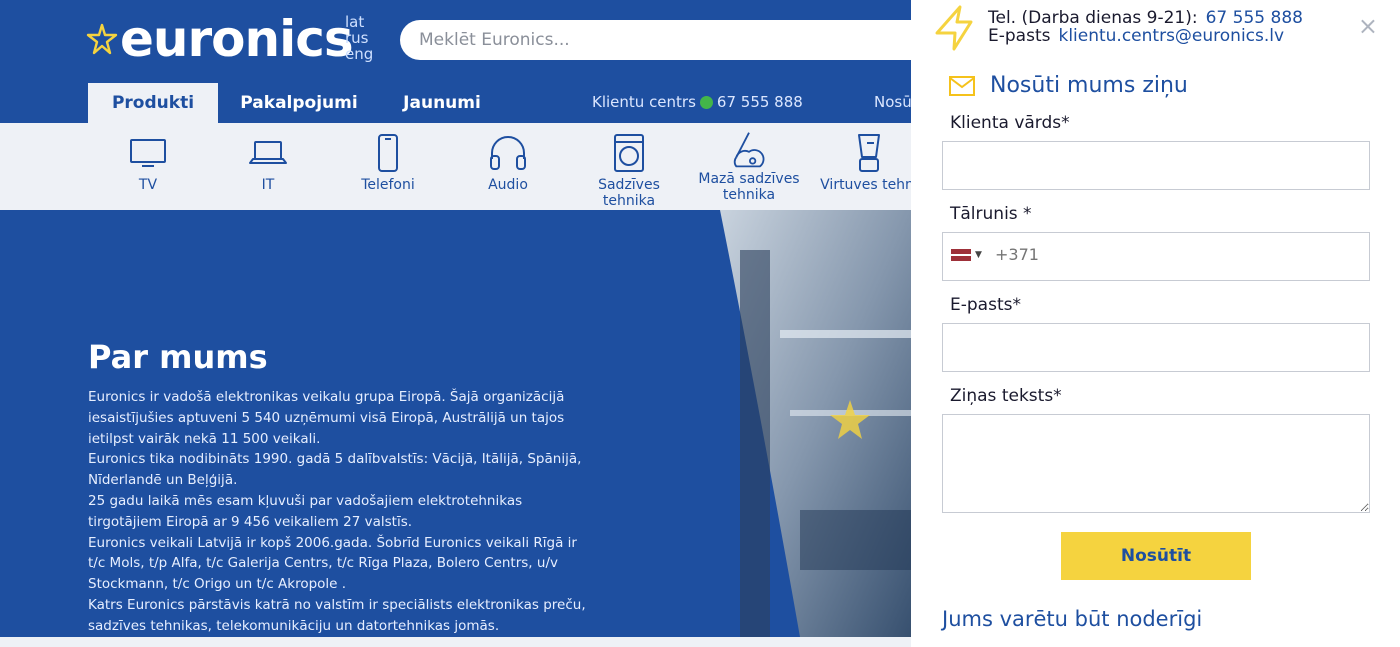 The image size is (1400, 647). I want to click on category-phones: Telefoni, so click(388, 162).